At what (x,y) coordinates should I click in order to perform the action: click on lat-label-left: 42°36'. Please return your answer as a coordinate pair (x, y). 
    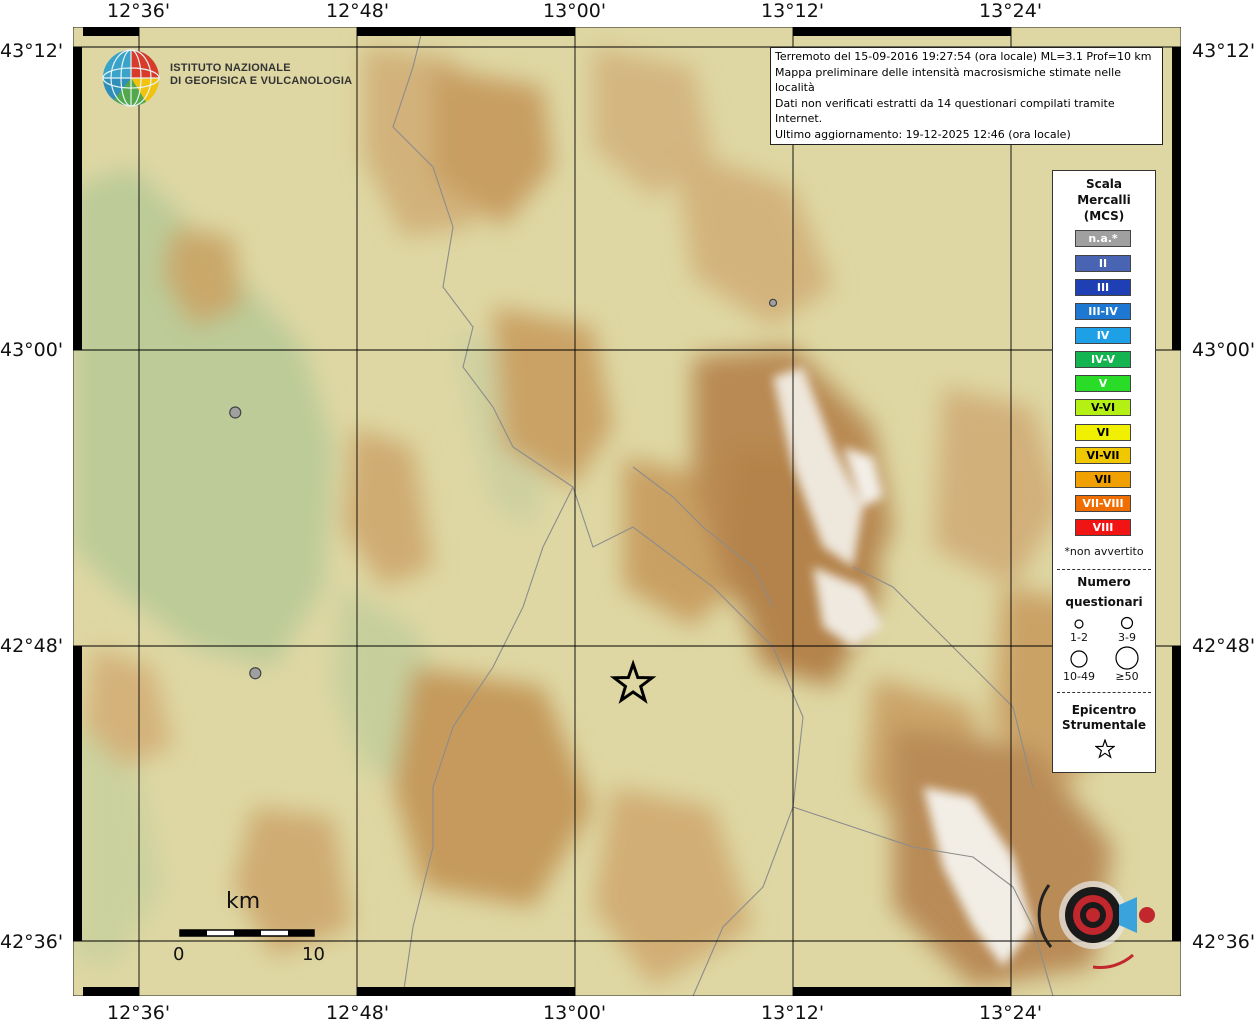
    Looking at the image, I should click on (32, 942).